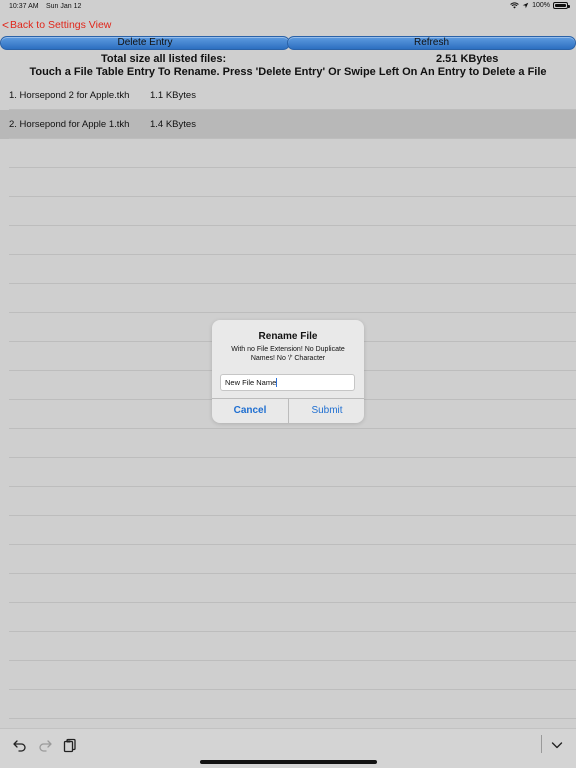 Image resolution: width=576 pixels, height=768 pixels. Describe the element at coordinates (288, 59) in the screenshot. I see `total-size-summary: Total size all listed files: 2.51 KBytes` at that location.